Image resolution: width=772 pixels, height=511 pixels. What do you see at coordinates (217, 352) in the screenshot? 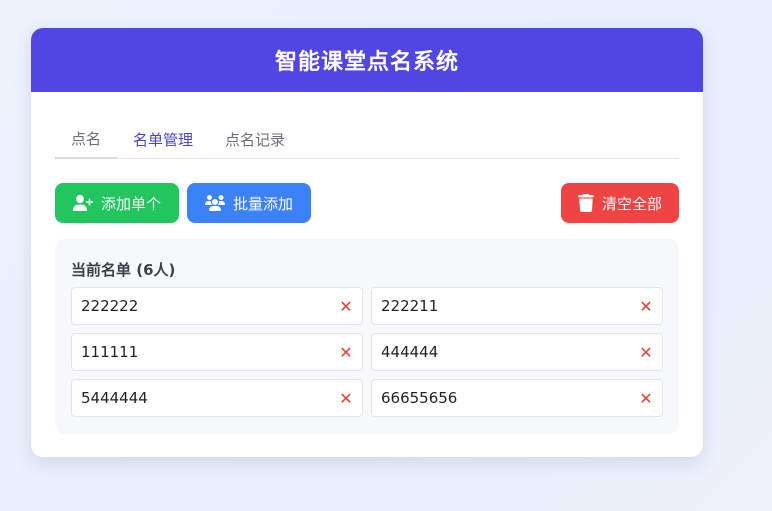
I see `roster-item: 111111 ✕` at bounding box center [217, 352].